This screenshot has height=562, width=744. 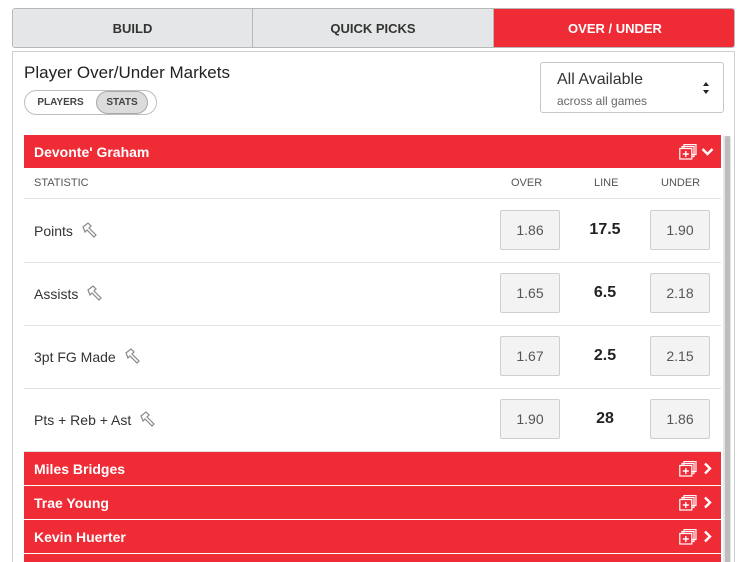 I want to click on player-header-trae-young: Trae Young, so click(x=372, y=502).